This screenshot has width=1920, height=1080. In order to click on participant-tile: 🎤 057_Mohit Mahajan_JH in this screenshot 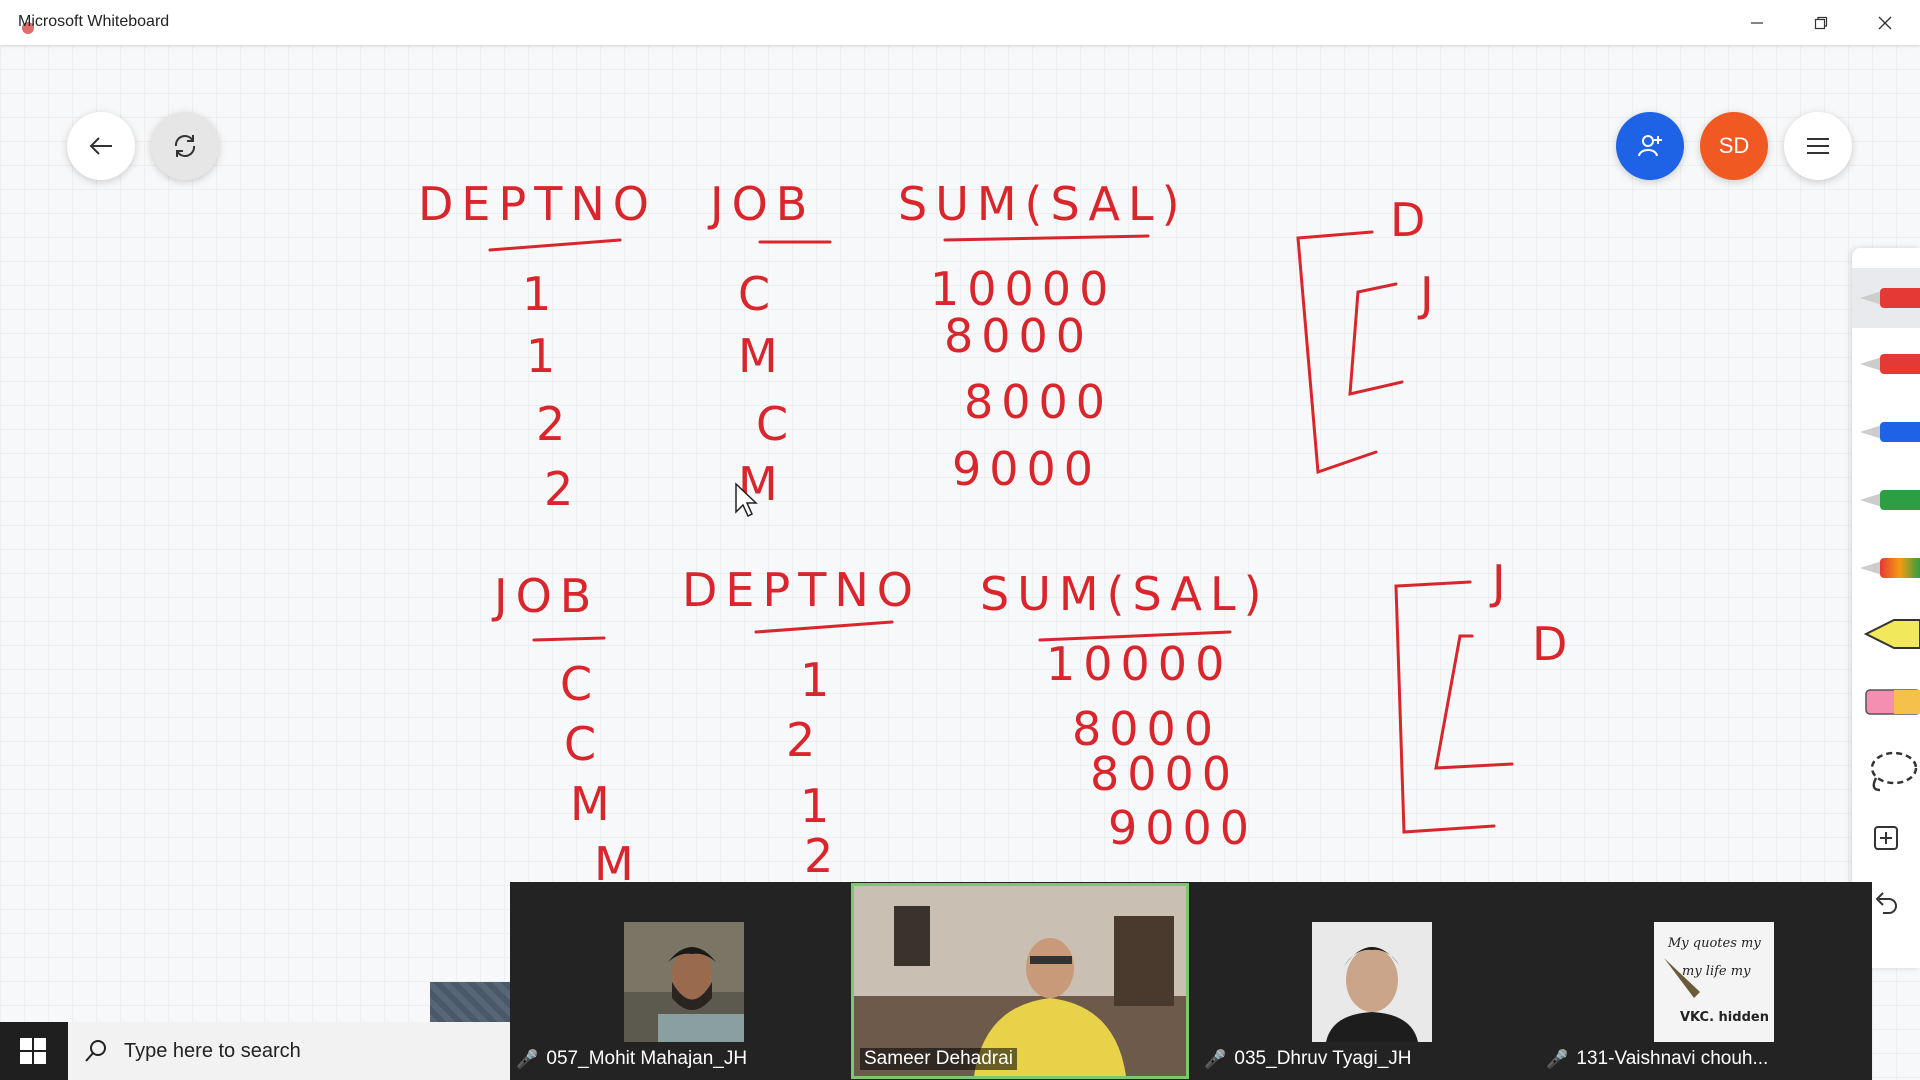, I will do `click(676, 981)`.